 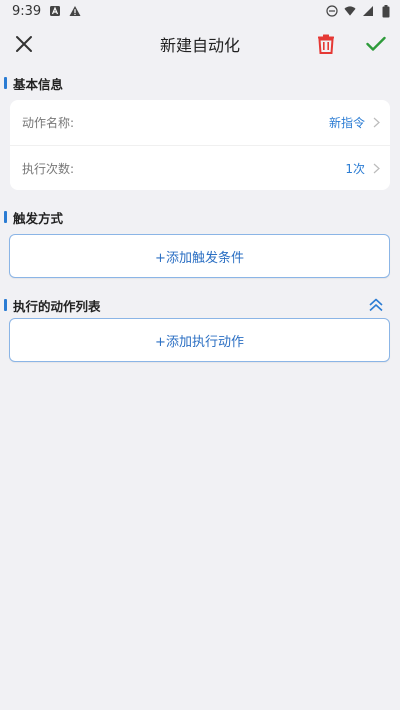 What do you see at coordinates (199, 256) in the screenshot?
I see `add-trigger-button: +添加触发条件` at bounding box center [199, 256].